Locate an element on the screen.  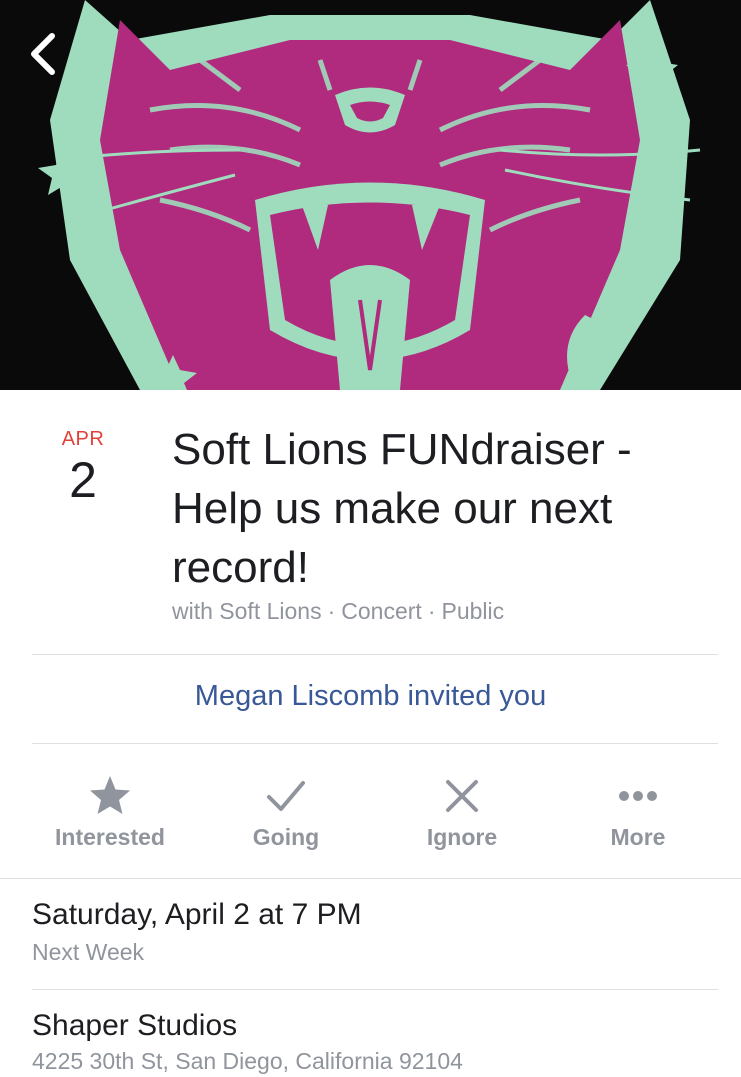
rsvp-actions: Interested Going Ignore More is located at coordinates (374, 811).